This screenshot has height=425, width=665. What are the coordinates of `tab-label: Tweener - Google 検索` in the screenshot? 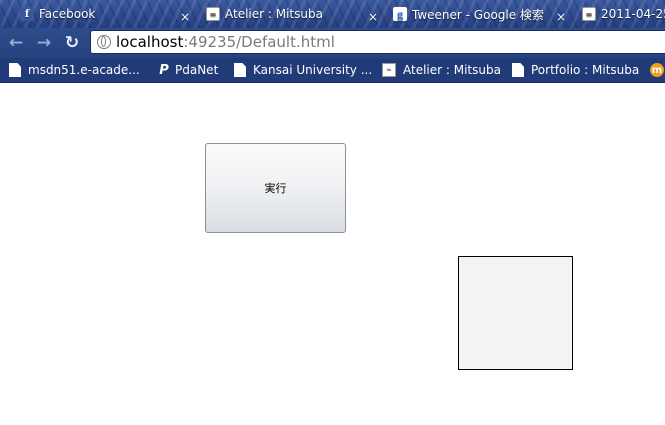 It's located at (478, 14).